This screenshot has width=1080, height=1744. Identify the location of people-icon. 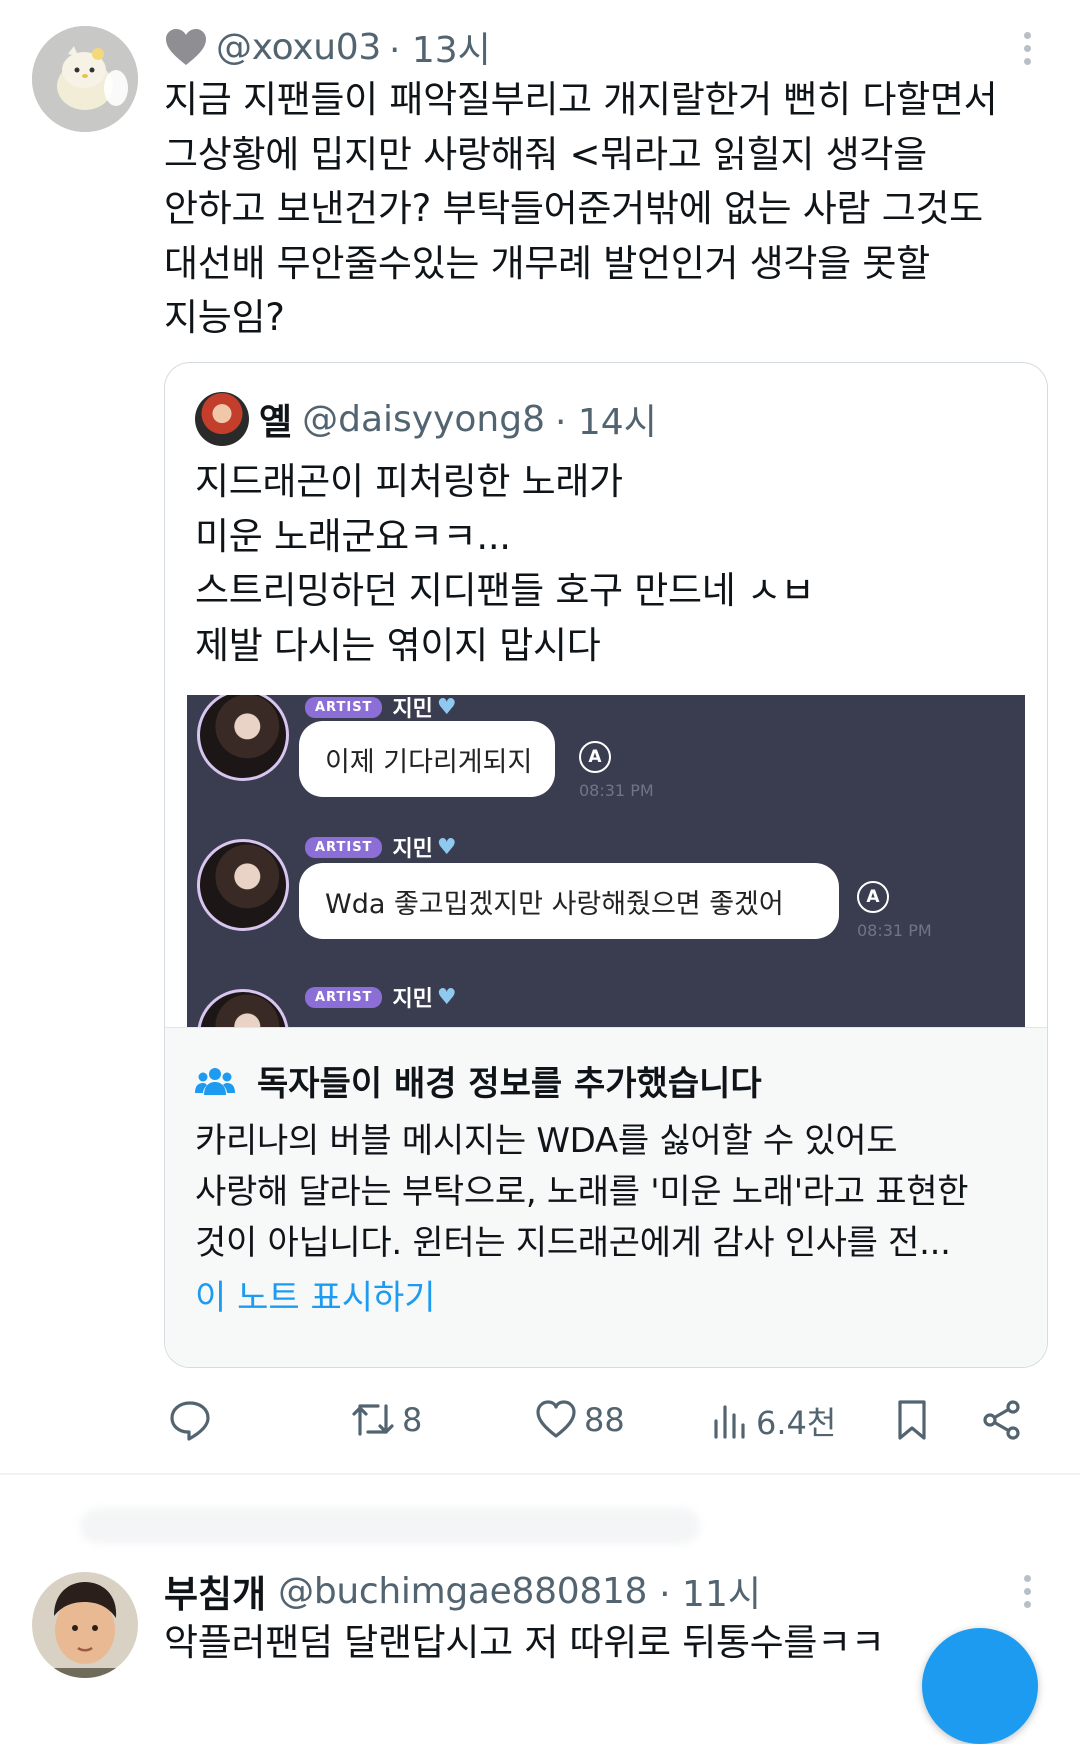
(215, 1081).